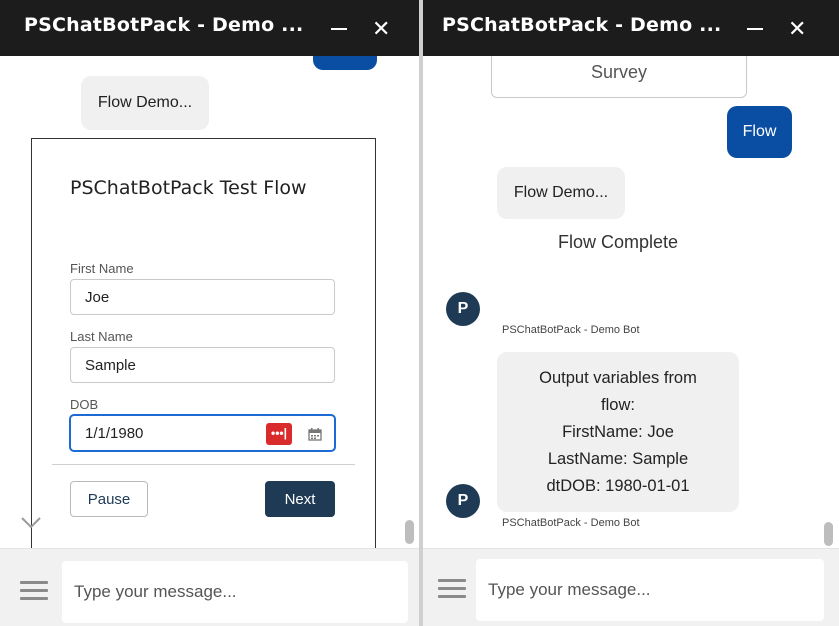 This screenshot has height=626, width=839. Describe the element at coordinates (618, 378) in the screenshot. I see `output-line: Output variables from` at that location.